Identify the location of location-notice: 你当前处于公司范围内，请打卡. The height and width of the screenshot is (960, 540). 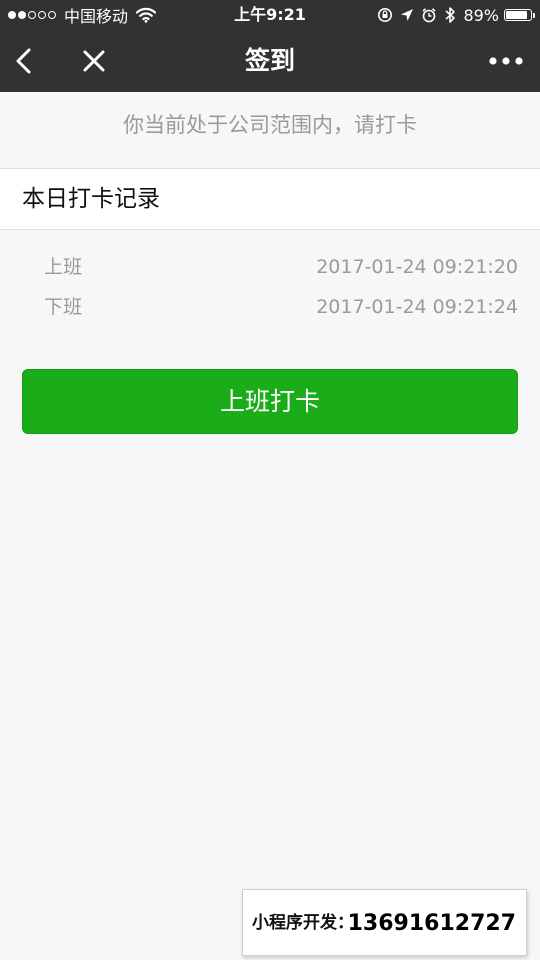
(270, 125).